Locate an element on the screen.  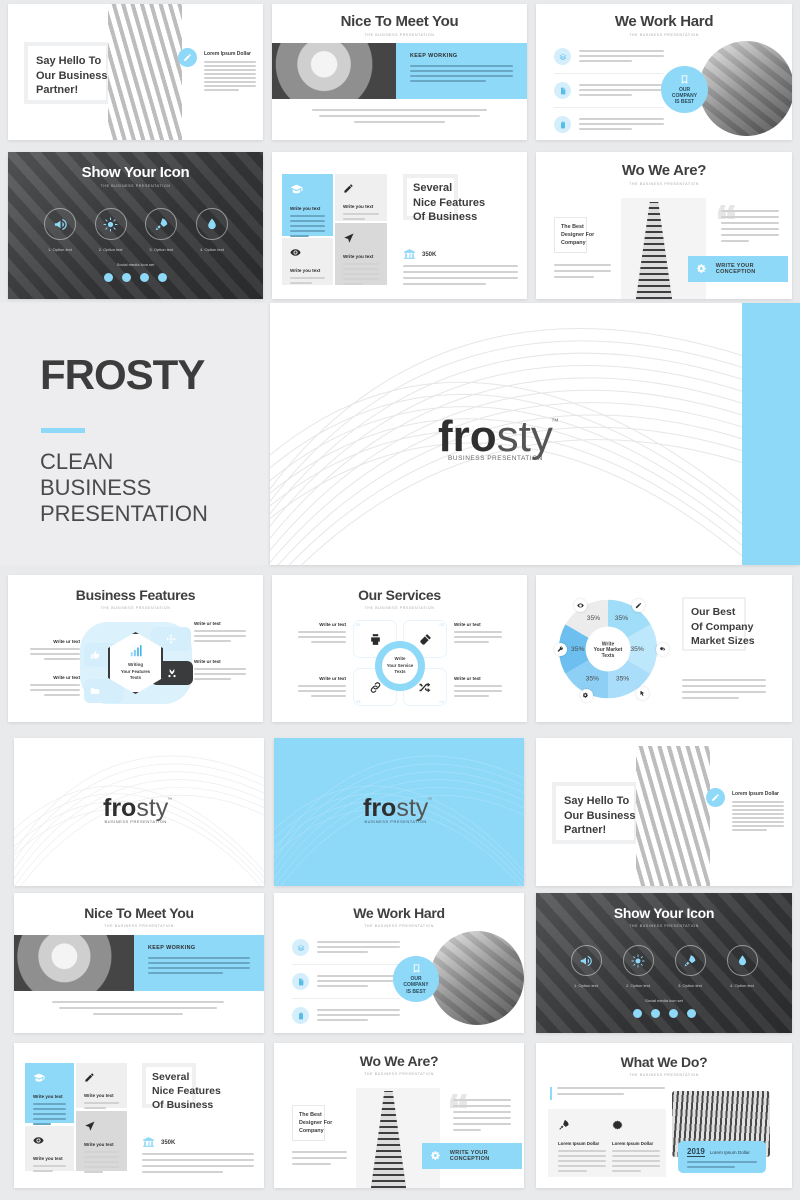
label-left-bottom: Write ur text is located at coordinates (55, 685).